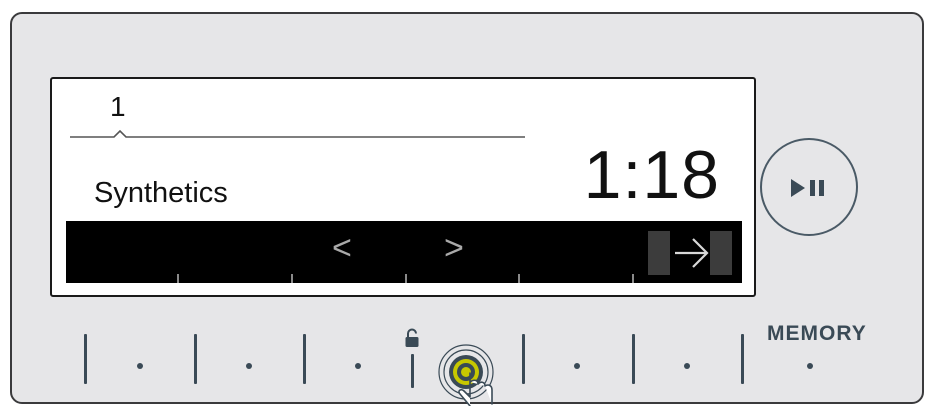 The height and width of the screenshot is (406, 928). I want to click on nav-next-button: >, so click(454, 248).